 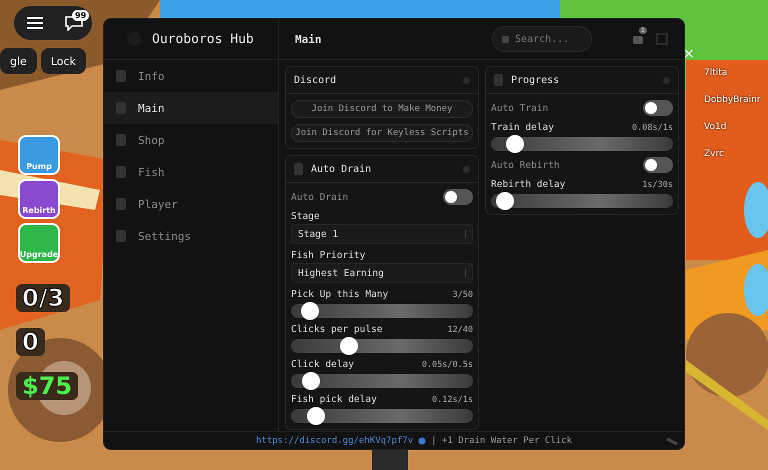 What do you see at coordinates (63, 61) in the screenshot?
I see `game-button: Lock` at bounding box center [63, 61].